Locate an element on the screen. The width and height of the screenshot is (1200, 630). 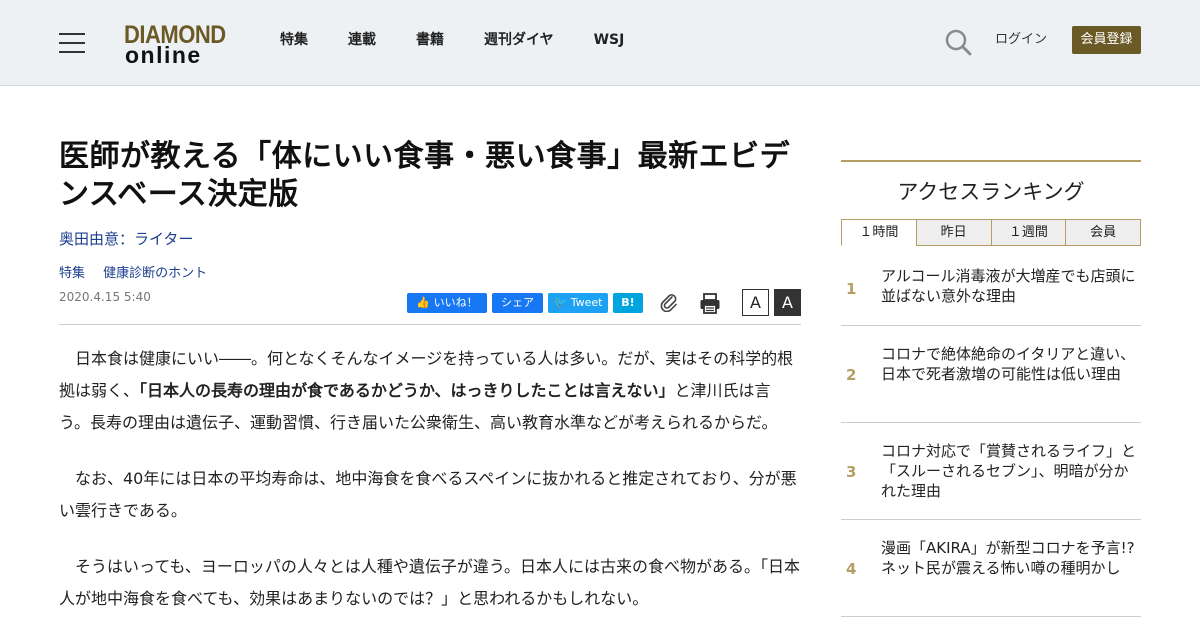
facebook-like-button: 👍 いいね！ is located at coordinates (447, 303).